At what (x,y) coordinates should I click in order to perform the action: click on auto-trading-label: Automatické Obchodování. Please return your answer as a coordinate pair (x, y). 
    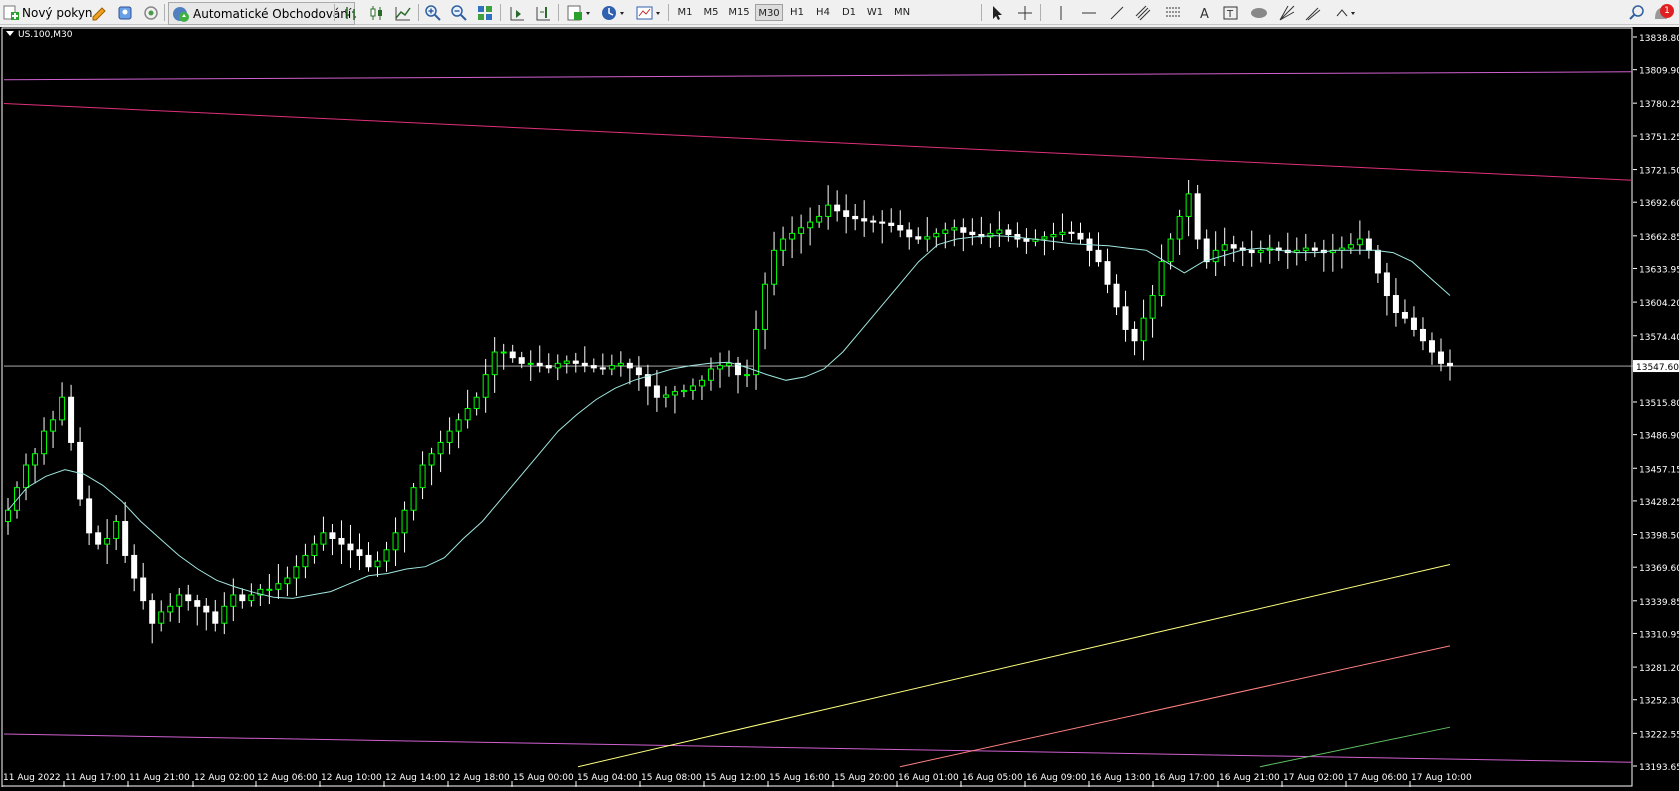
    Looking at the image, I should click on (272, 13).